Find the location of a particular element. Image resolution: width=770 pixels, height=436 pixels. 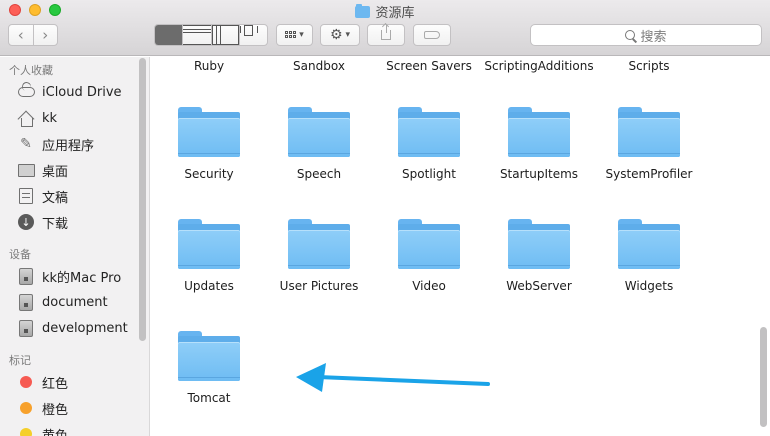

document-icon is located at coordinates (26, 196).